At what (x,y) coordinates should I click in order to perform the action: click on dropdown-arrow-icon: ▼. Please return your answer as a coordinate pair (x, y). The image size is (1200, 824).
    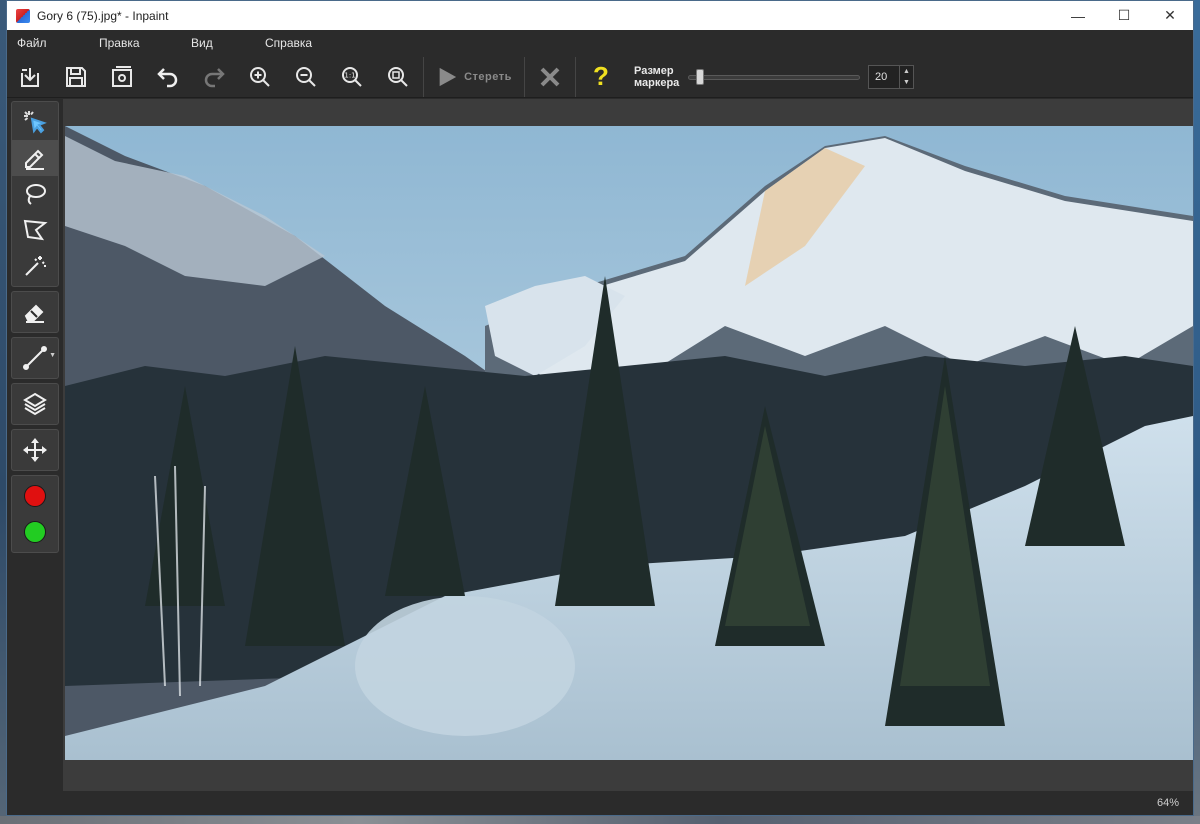
    Looking at the image, I should click on (52, 355).